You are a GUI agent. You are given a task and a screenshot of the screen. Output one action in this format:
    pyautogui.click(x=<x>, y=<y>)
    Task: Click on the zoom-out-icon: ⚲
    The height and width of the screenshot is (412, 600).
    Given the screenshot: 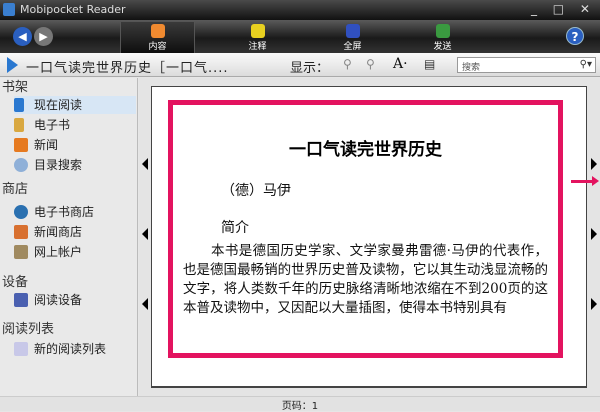 What is the action you would take?
    pyautogui.click(x=370, y=64)
    